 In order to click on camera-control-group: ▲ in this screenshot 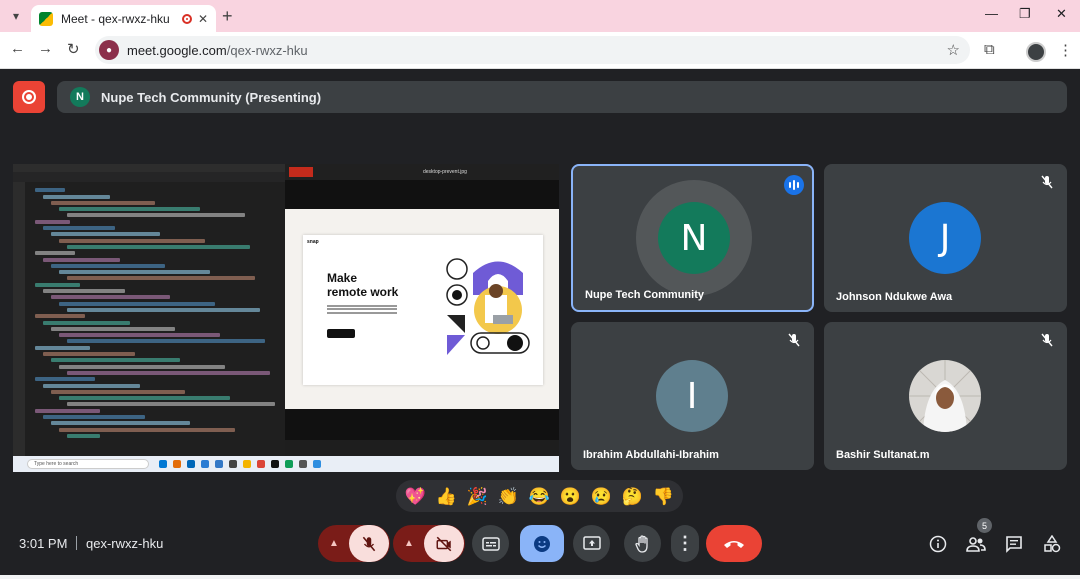, I will do `click(429, 543)`.